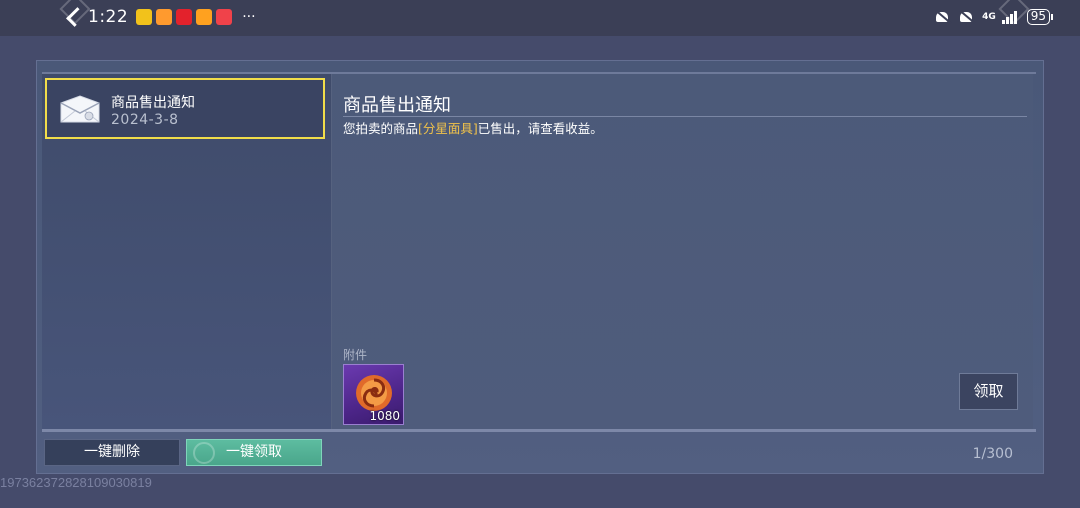  What do you see at coordinates (145, 120) in the screenshot?
I see `mail-item-date: 2024-3-8` at bounding box center [145, 120].